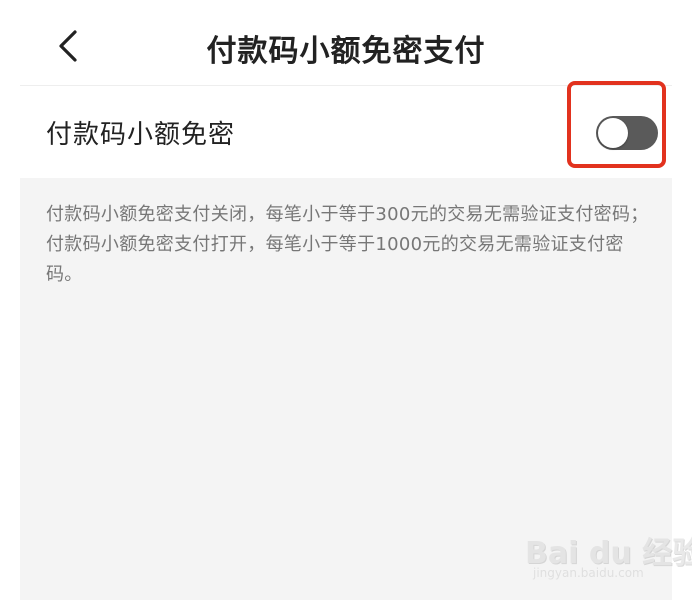 Image resolution: width=692 pixels, height=600 pixels. I want to click on password-free-toggle, so click(627, 133).